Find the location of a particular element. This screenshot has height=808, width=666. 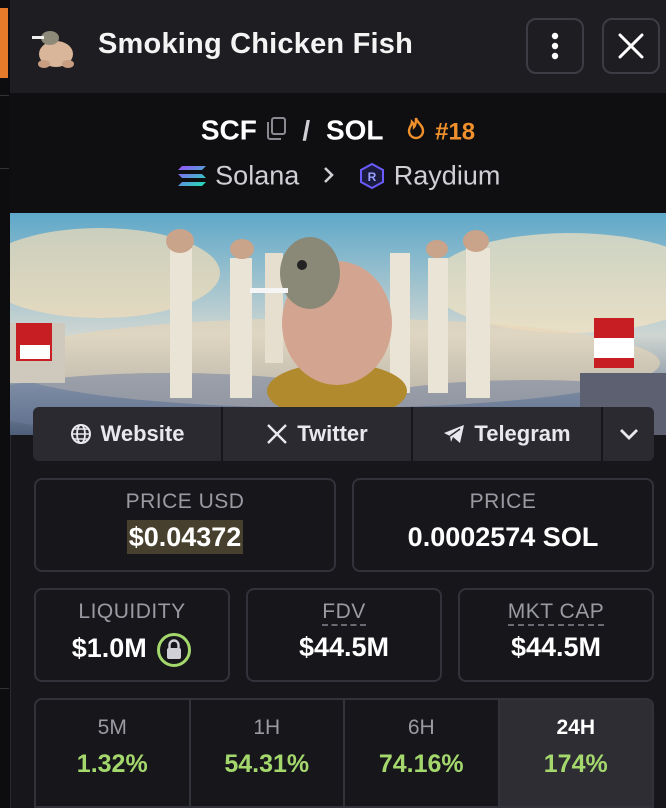

timeframe-label: 6H is located at coordinates (421, 727).